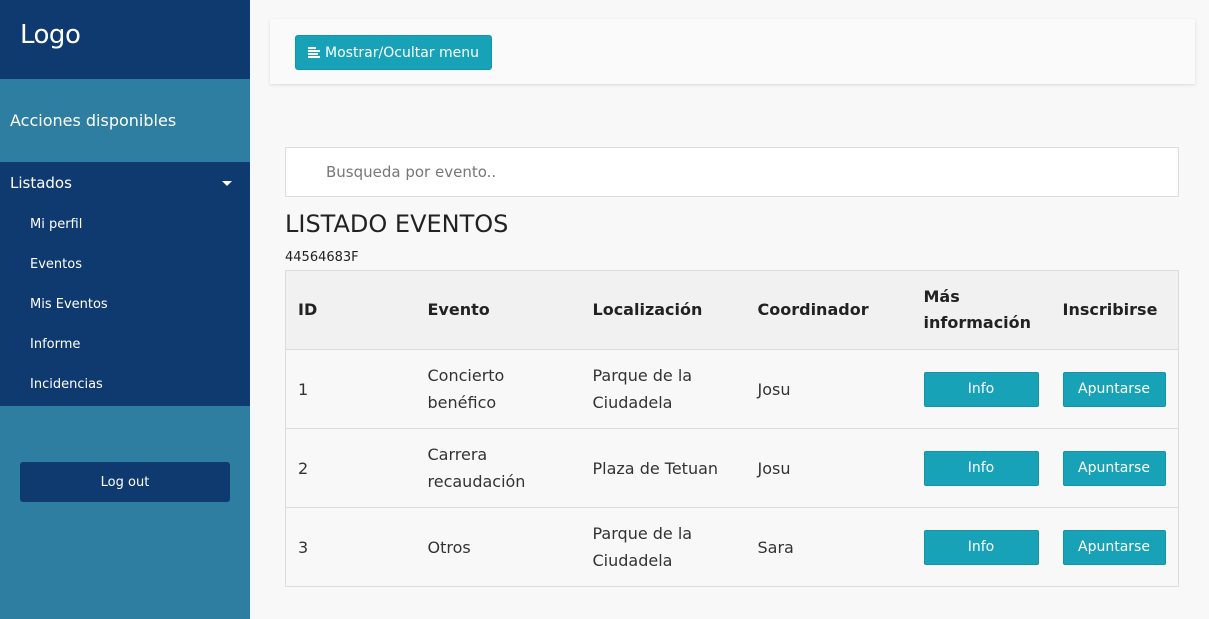  Describe the element at coordinates (981, 310) in the screenshot. I see `header-mas-informacion: Más información` at that location.